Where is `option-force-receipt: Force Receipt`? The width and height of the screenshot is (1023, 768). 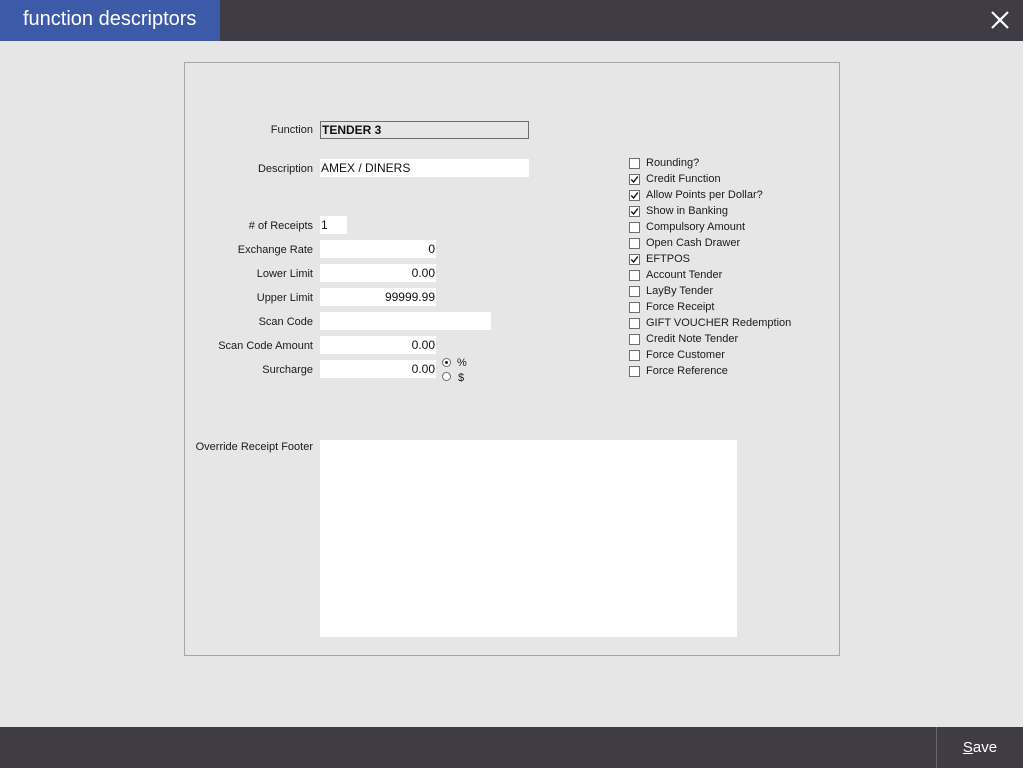 option-force-receipt: Force Receipt is located at coordinates (671, 307).